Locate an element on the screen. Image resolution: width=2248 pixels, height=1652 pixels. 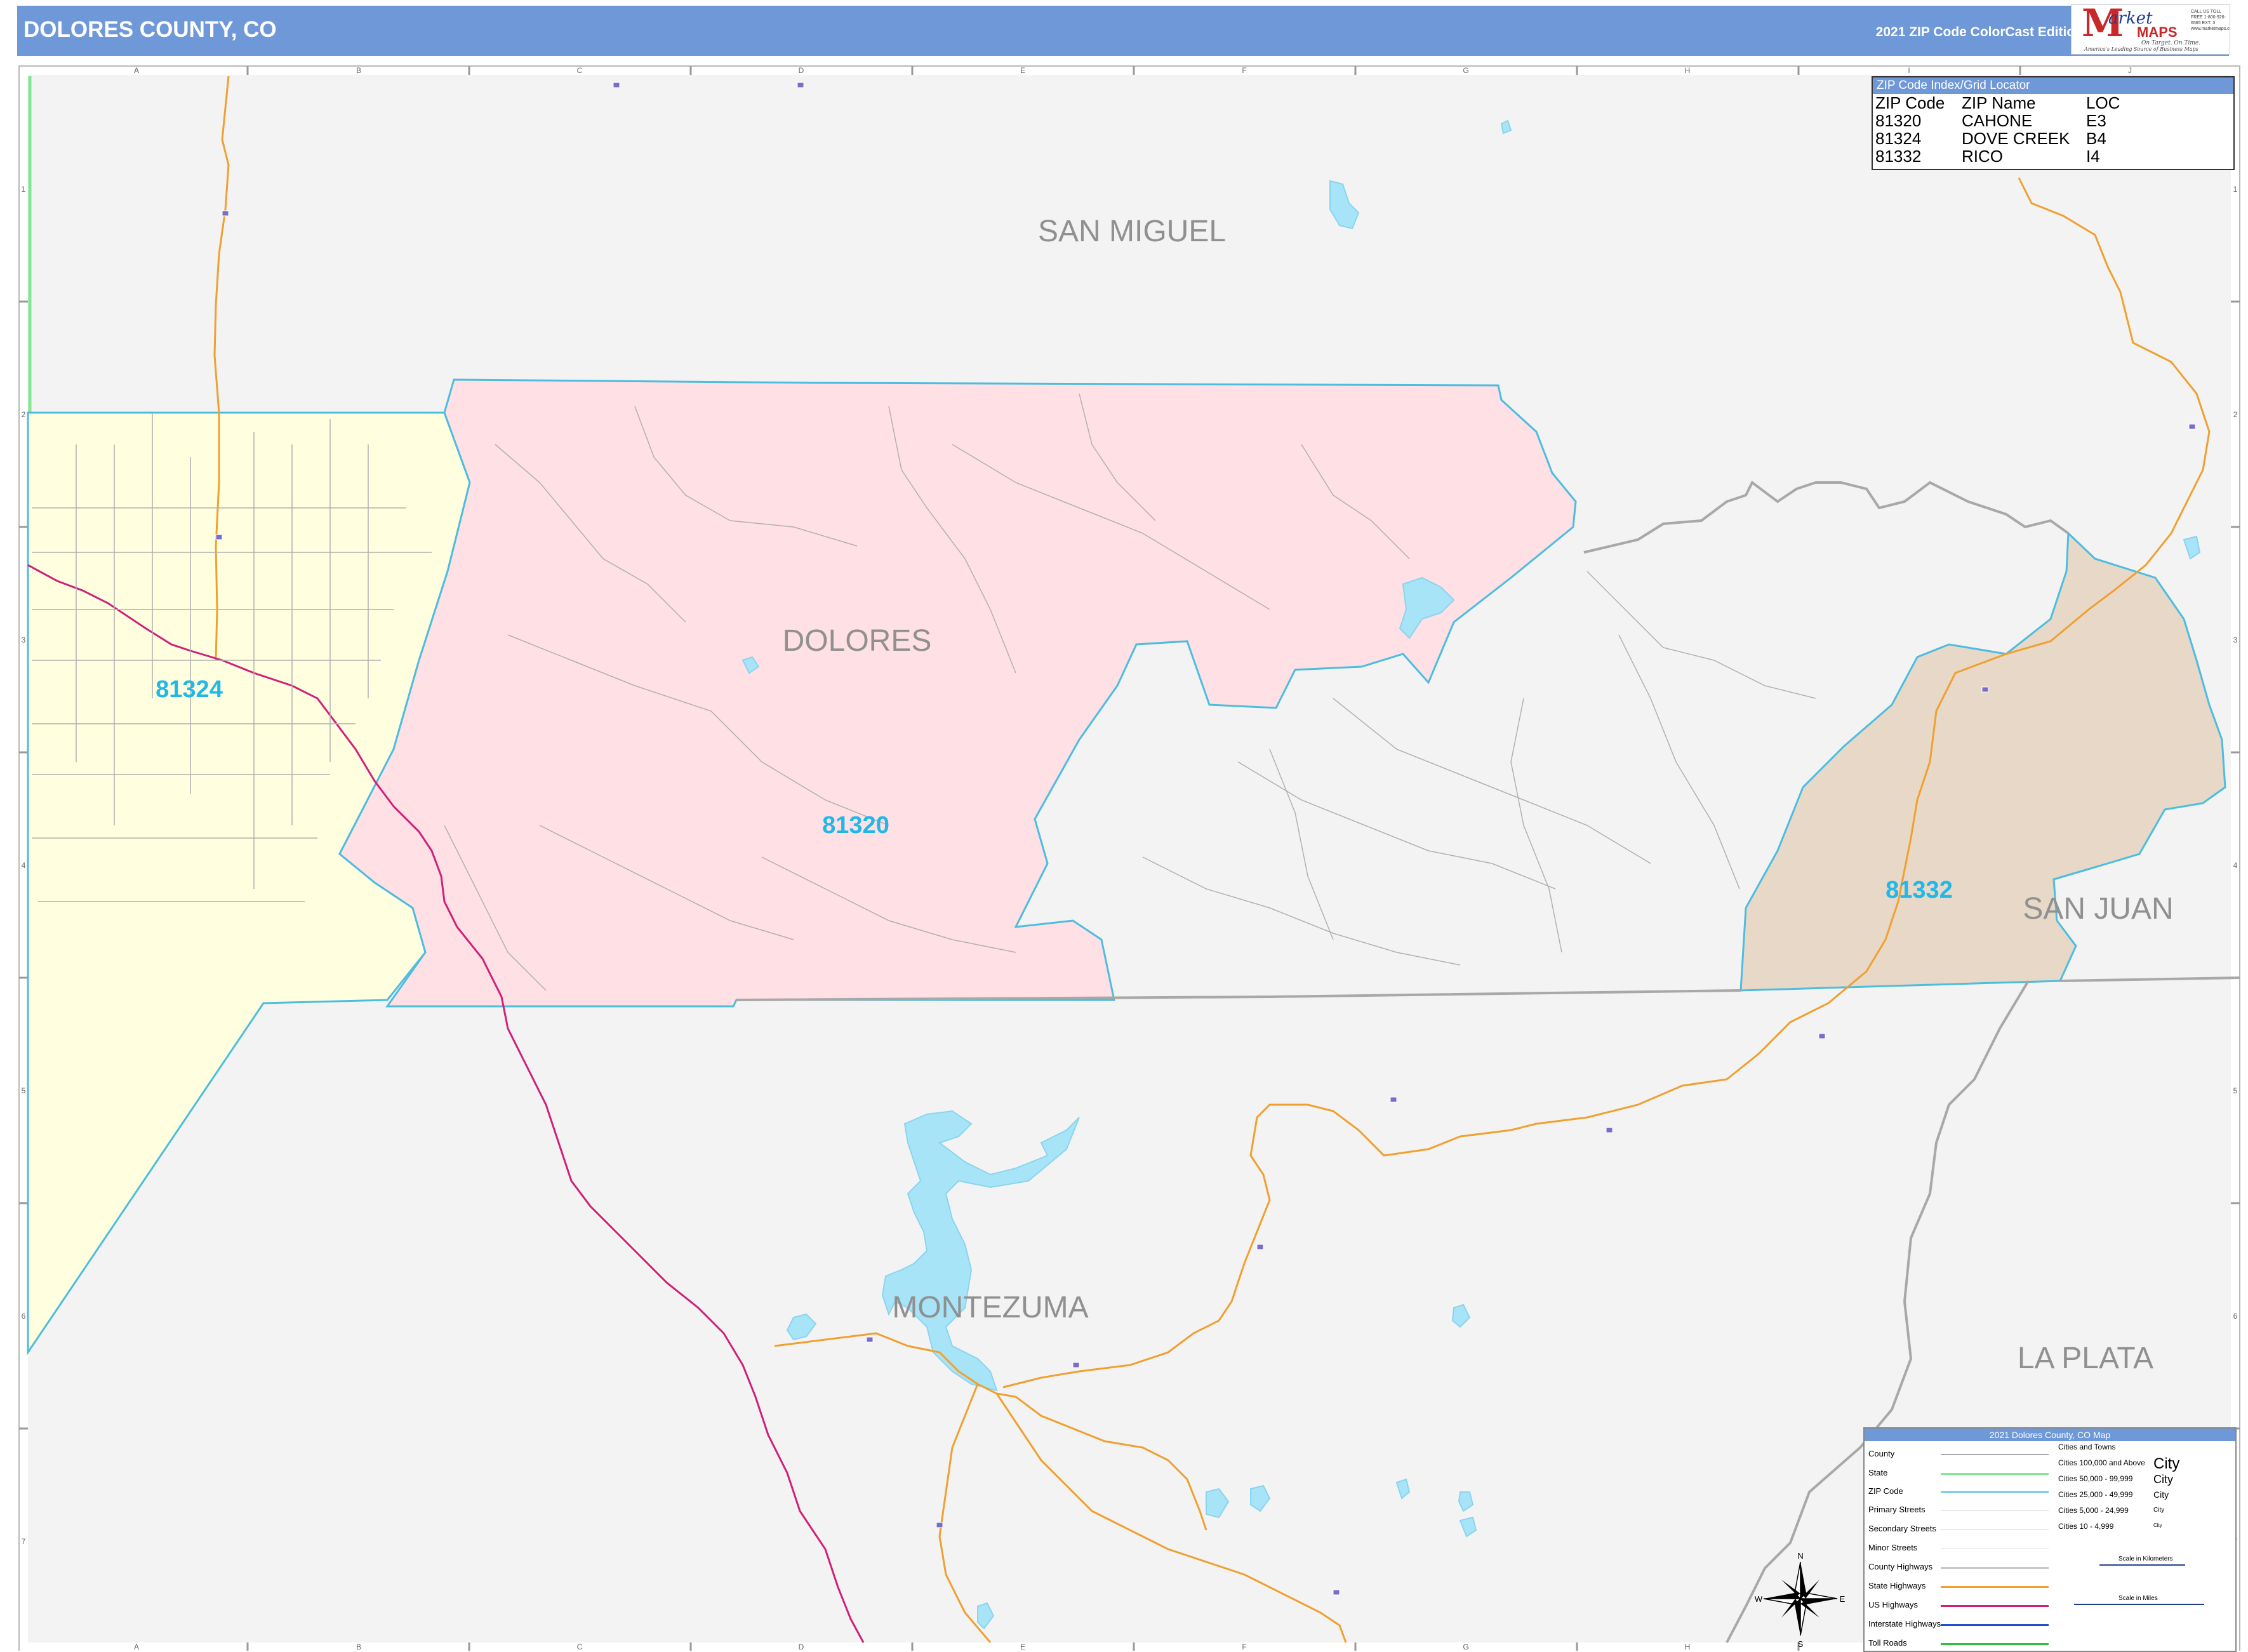
legend-city-sample-large: City is located at coordinates (2166, 1463).